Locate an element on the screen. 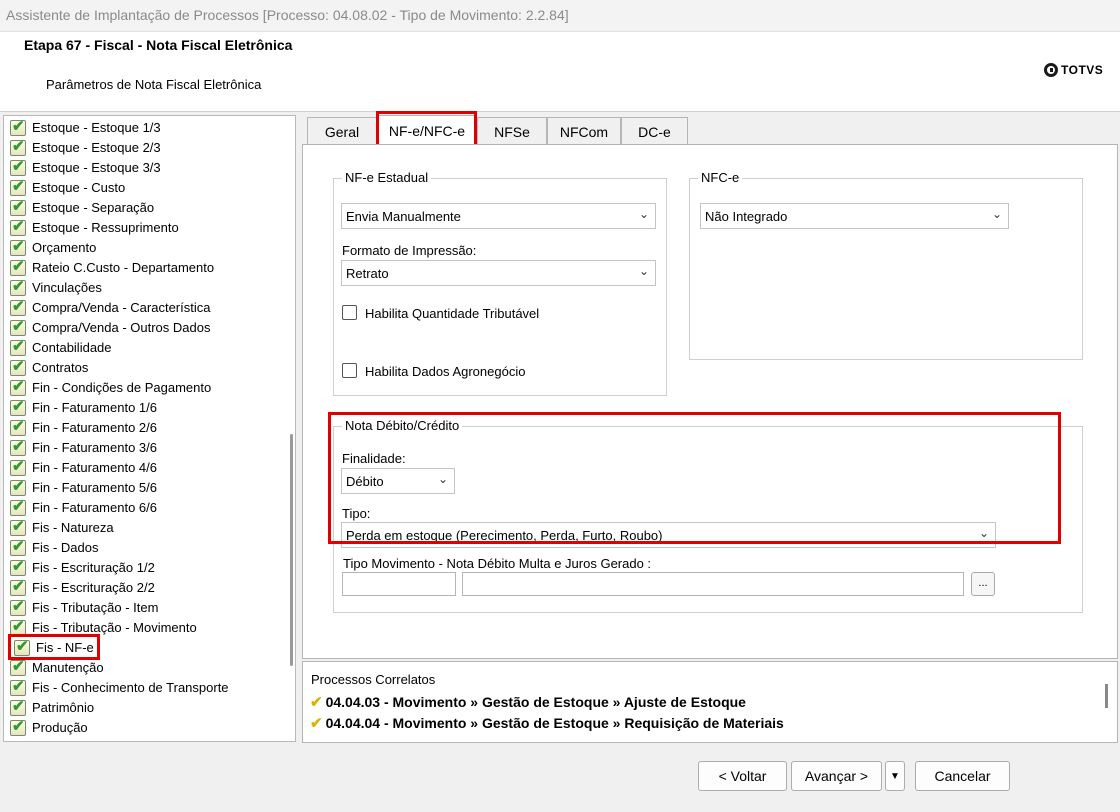 This screenshot has width=1120, height=812. tree-item-label: Produção is located at coordinates (60, 727).